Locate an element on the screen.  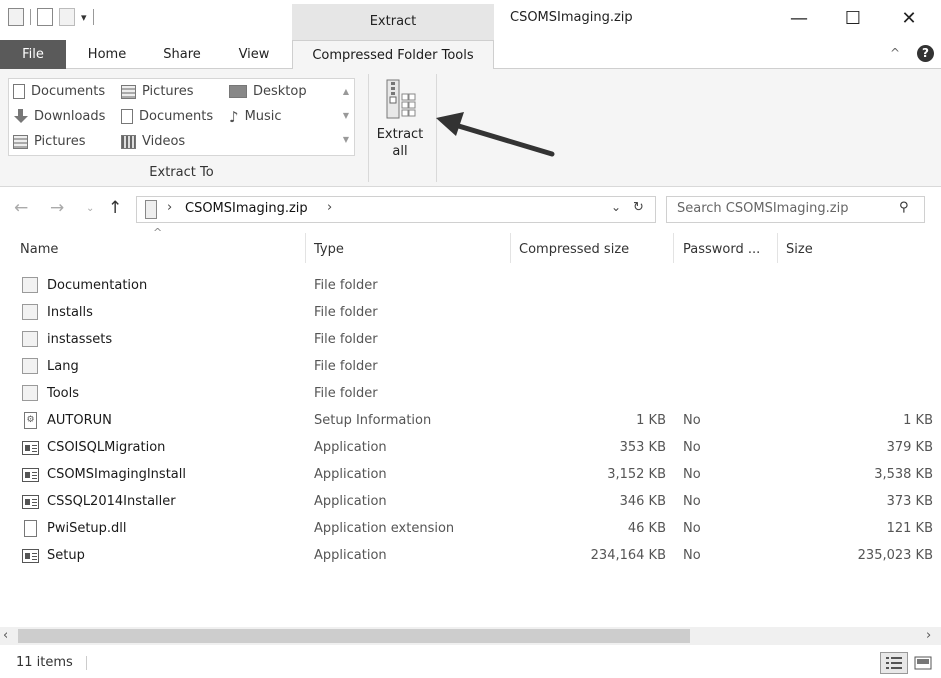
customize-toolbar-dropdown-icon: ▾ is located at coordinates (84, 17).